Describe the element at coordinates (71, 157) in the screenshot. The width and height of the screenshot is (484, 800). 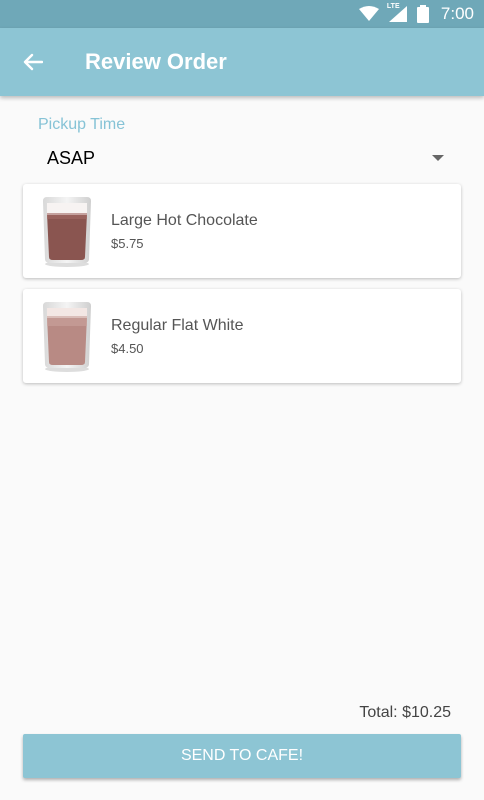
I see `pickup-time-value: ASAP` at that location.